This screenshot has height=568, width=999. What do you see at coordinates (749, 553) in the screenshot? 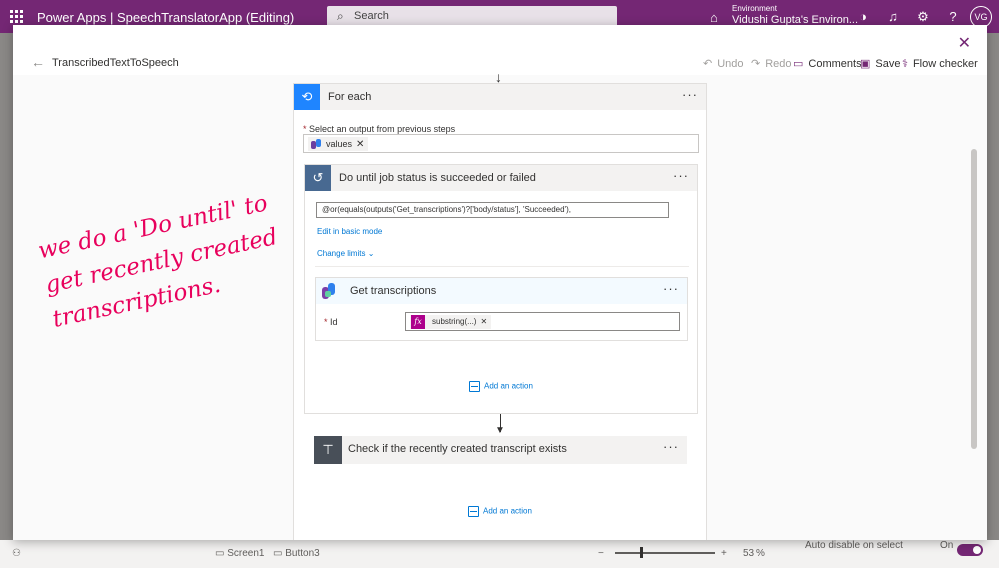
I see `zoom-value: 53` at bounding box center [749, 553].